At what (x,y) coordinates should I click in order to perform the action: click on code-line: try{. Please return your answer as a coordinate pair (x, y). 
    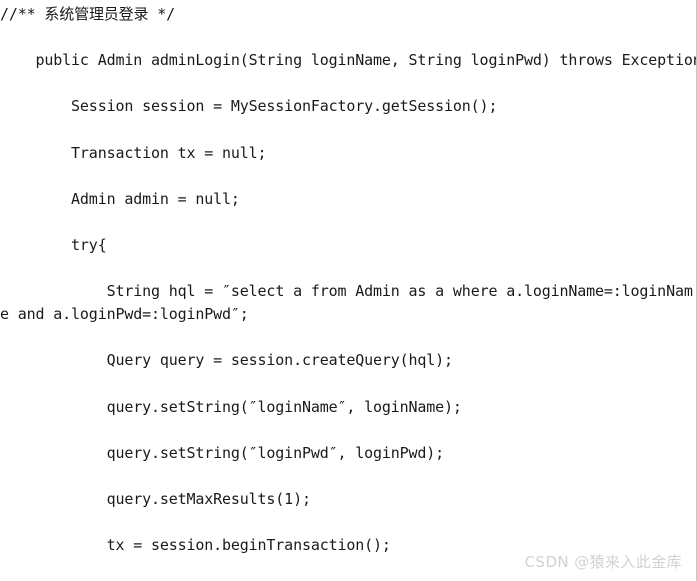
    Looking at the image, I should click on (53, 244).